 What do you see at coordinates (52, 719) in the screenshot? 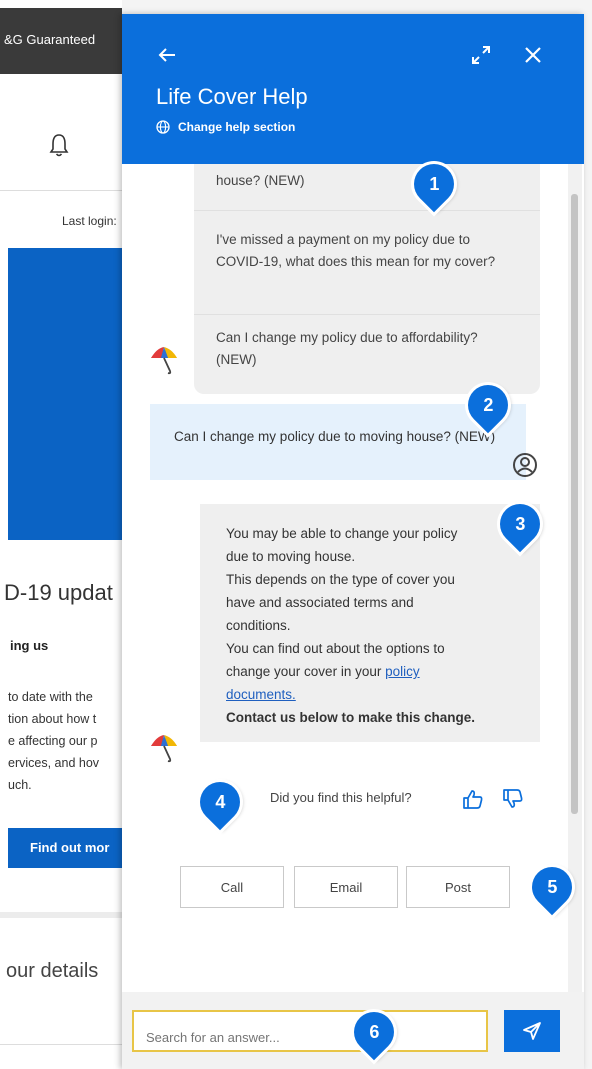
I see `paragraph-line: tion about how t` at bounding box center [52, 719].